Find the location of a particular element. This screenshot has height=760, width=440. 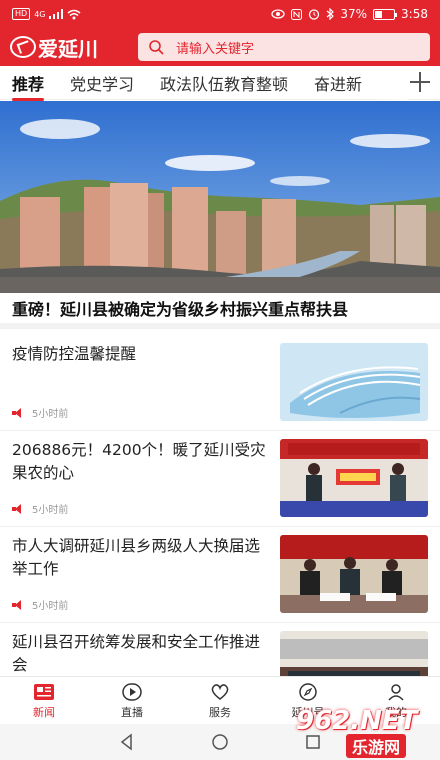

donation-photo is located at coordinates (354, 478).